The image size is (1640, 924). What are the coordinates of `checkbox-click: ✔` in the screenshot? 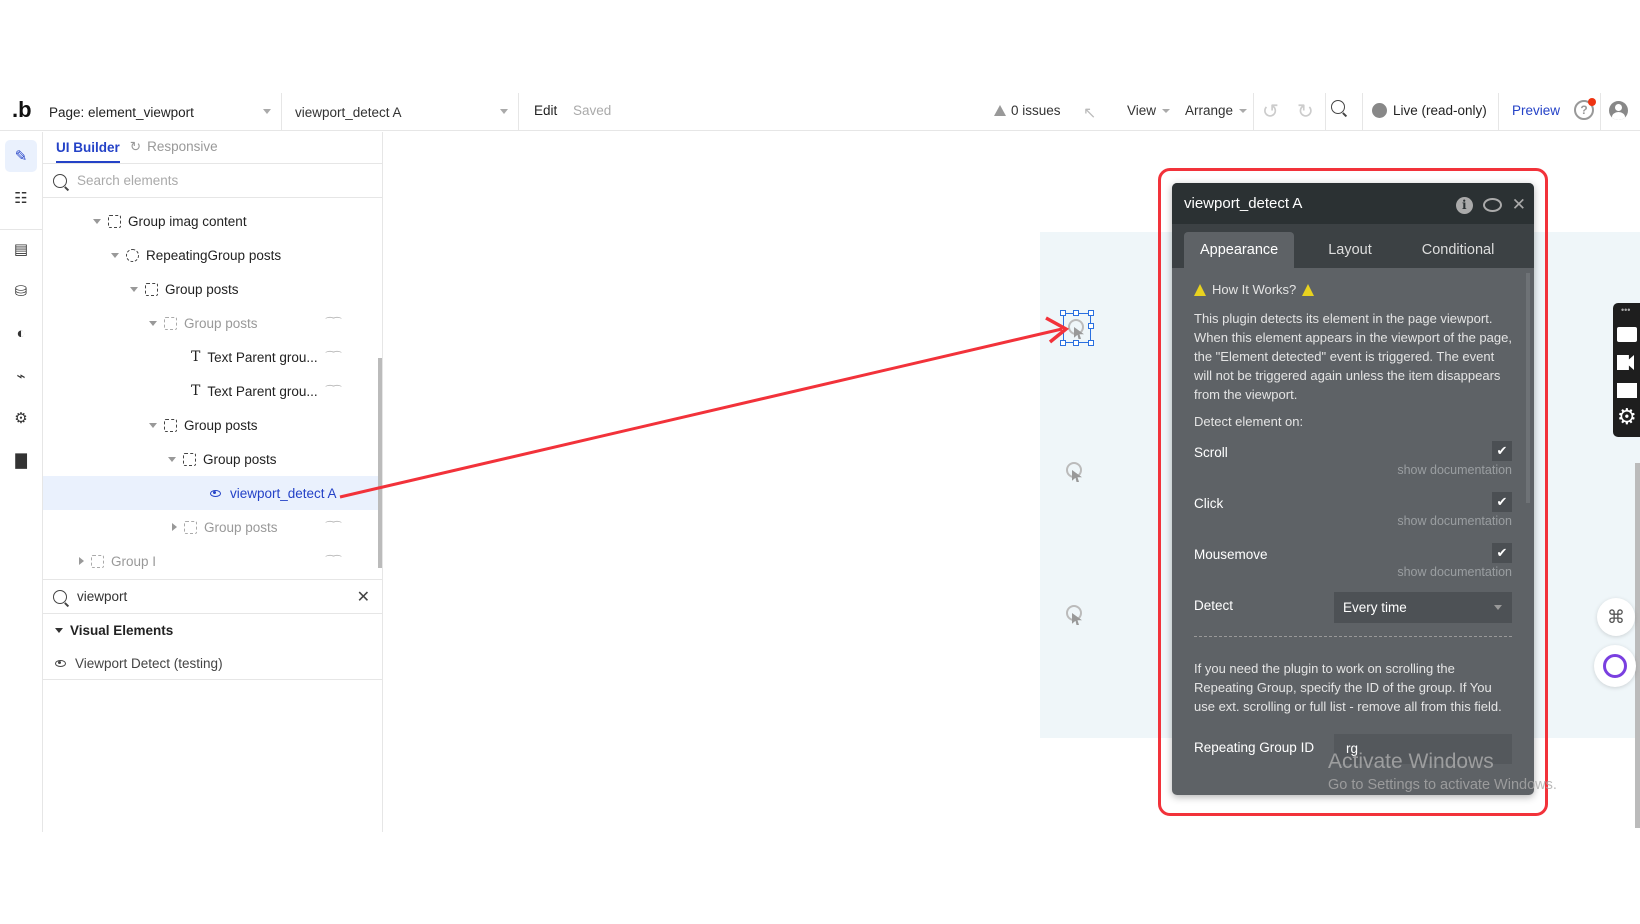 It's located at (1502, 502).